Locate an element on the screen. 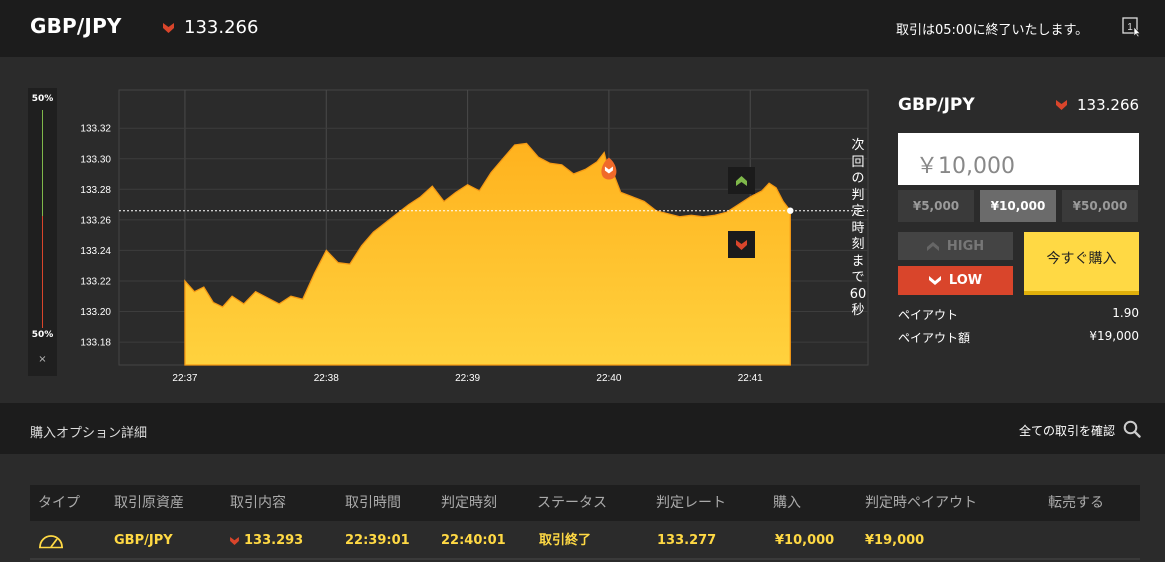 The height and width of the screenshot is (562, 1165). search-icon is located at coordinates (1132, 429).